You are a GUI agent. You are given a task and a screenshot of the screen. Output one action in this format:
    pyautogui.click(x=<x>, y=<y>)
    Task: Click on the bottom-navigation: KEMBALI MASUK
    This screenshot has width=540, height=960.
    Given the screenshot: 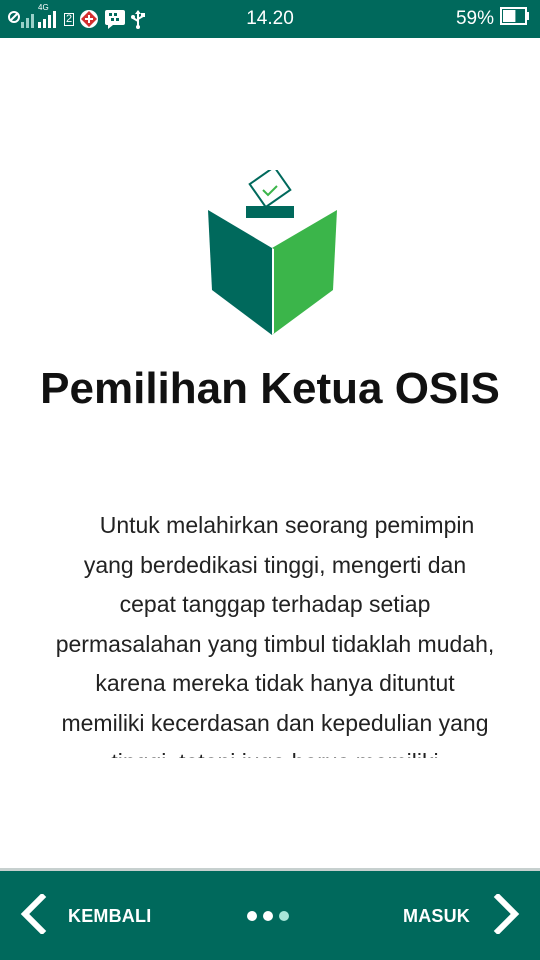 What is the action you would take?
    pyautogui.click(x=270, y=914)
    